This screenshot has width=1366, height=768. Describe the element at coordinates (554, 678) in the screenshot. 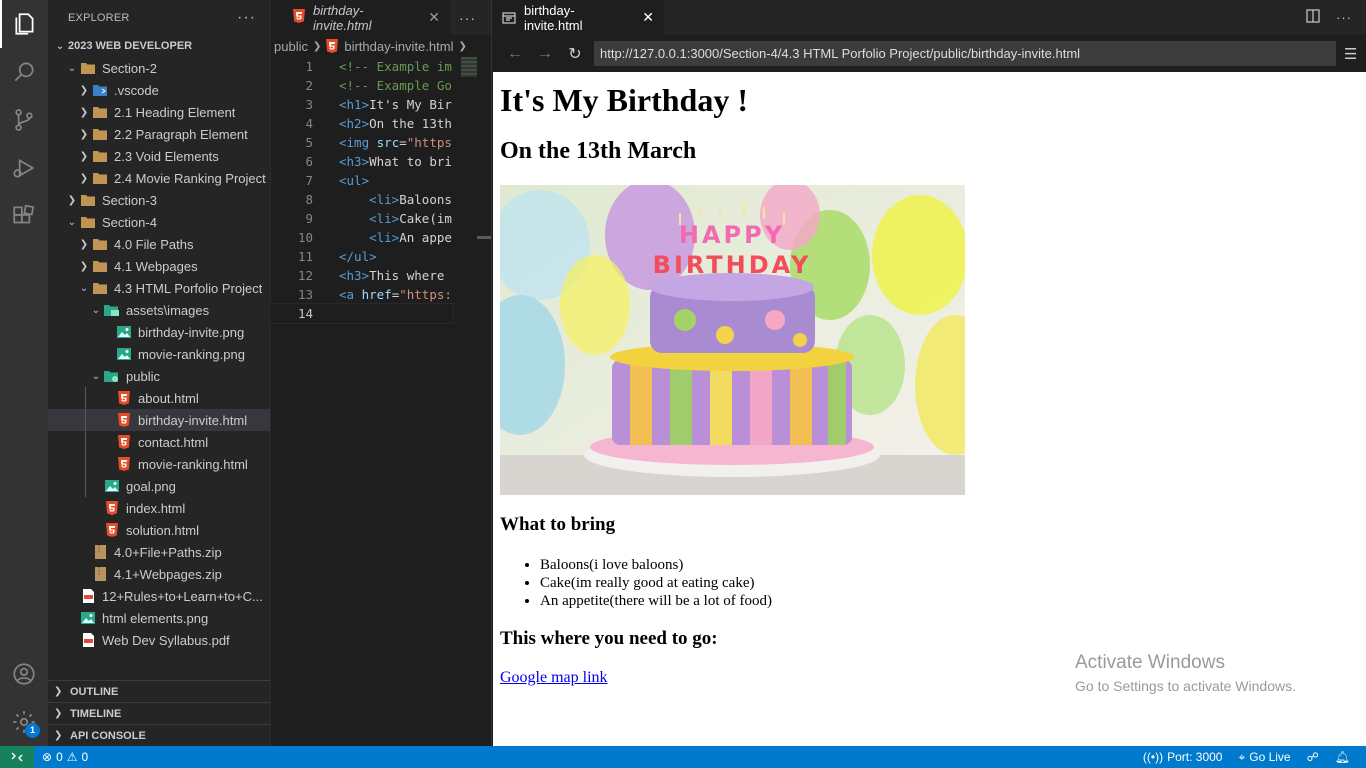

I see `google-map-link: Google map link` at that location.